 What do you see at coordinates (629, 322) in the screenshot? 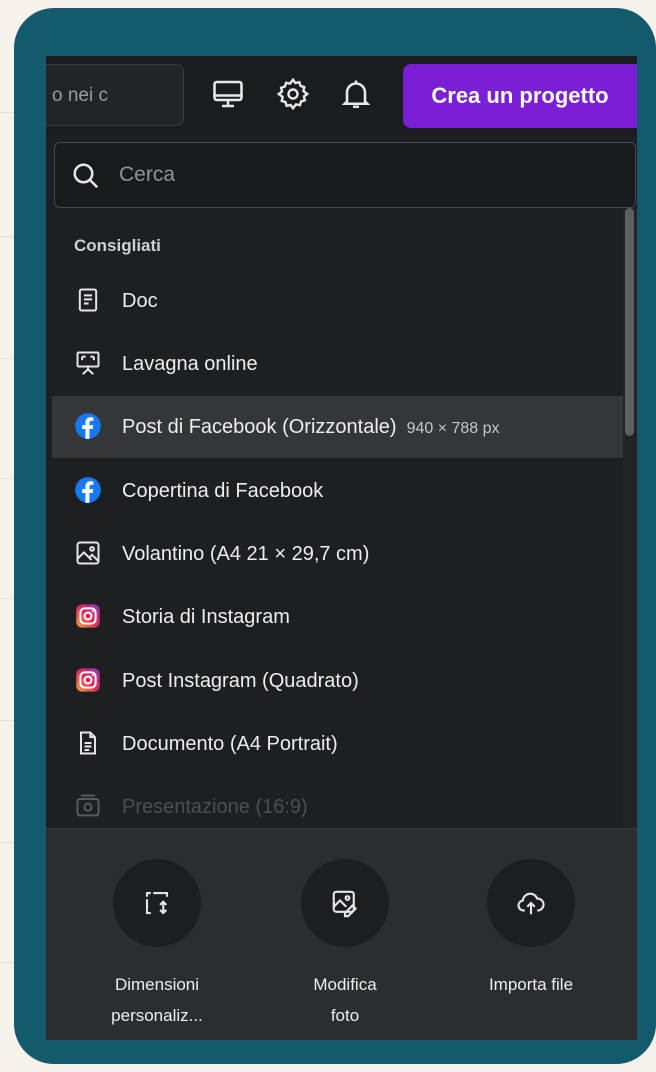
I see `scrollbar-thumb` at bounding box center [629, 322].